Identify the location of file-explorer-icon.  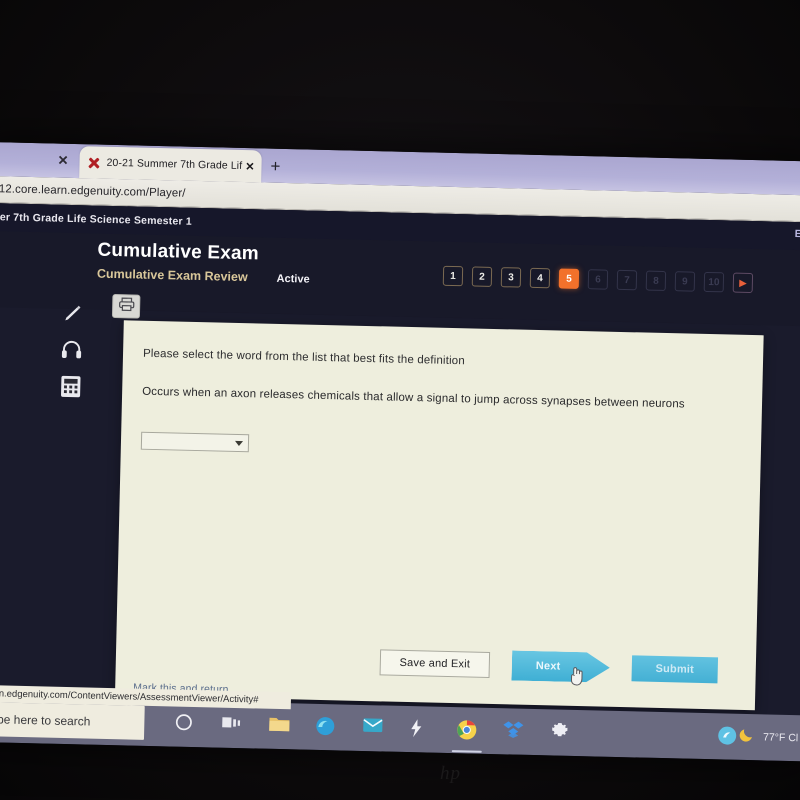
(279, 726).